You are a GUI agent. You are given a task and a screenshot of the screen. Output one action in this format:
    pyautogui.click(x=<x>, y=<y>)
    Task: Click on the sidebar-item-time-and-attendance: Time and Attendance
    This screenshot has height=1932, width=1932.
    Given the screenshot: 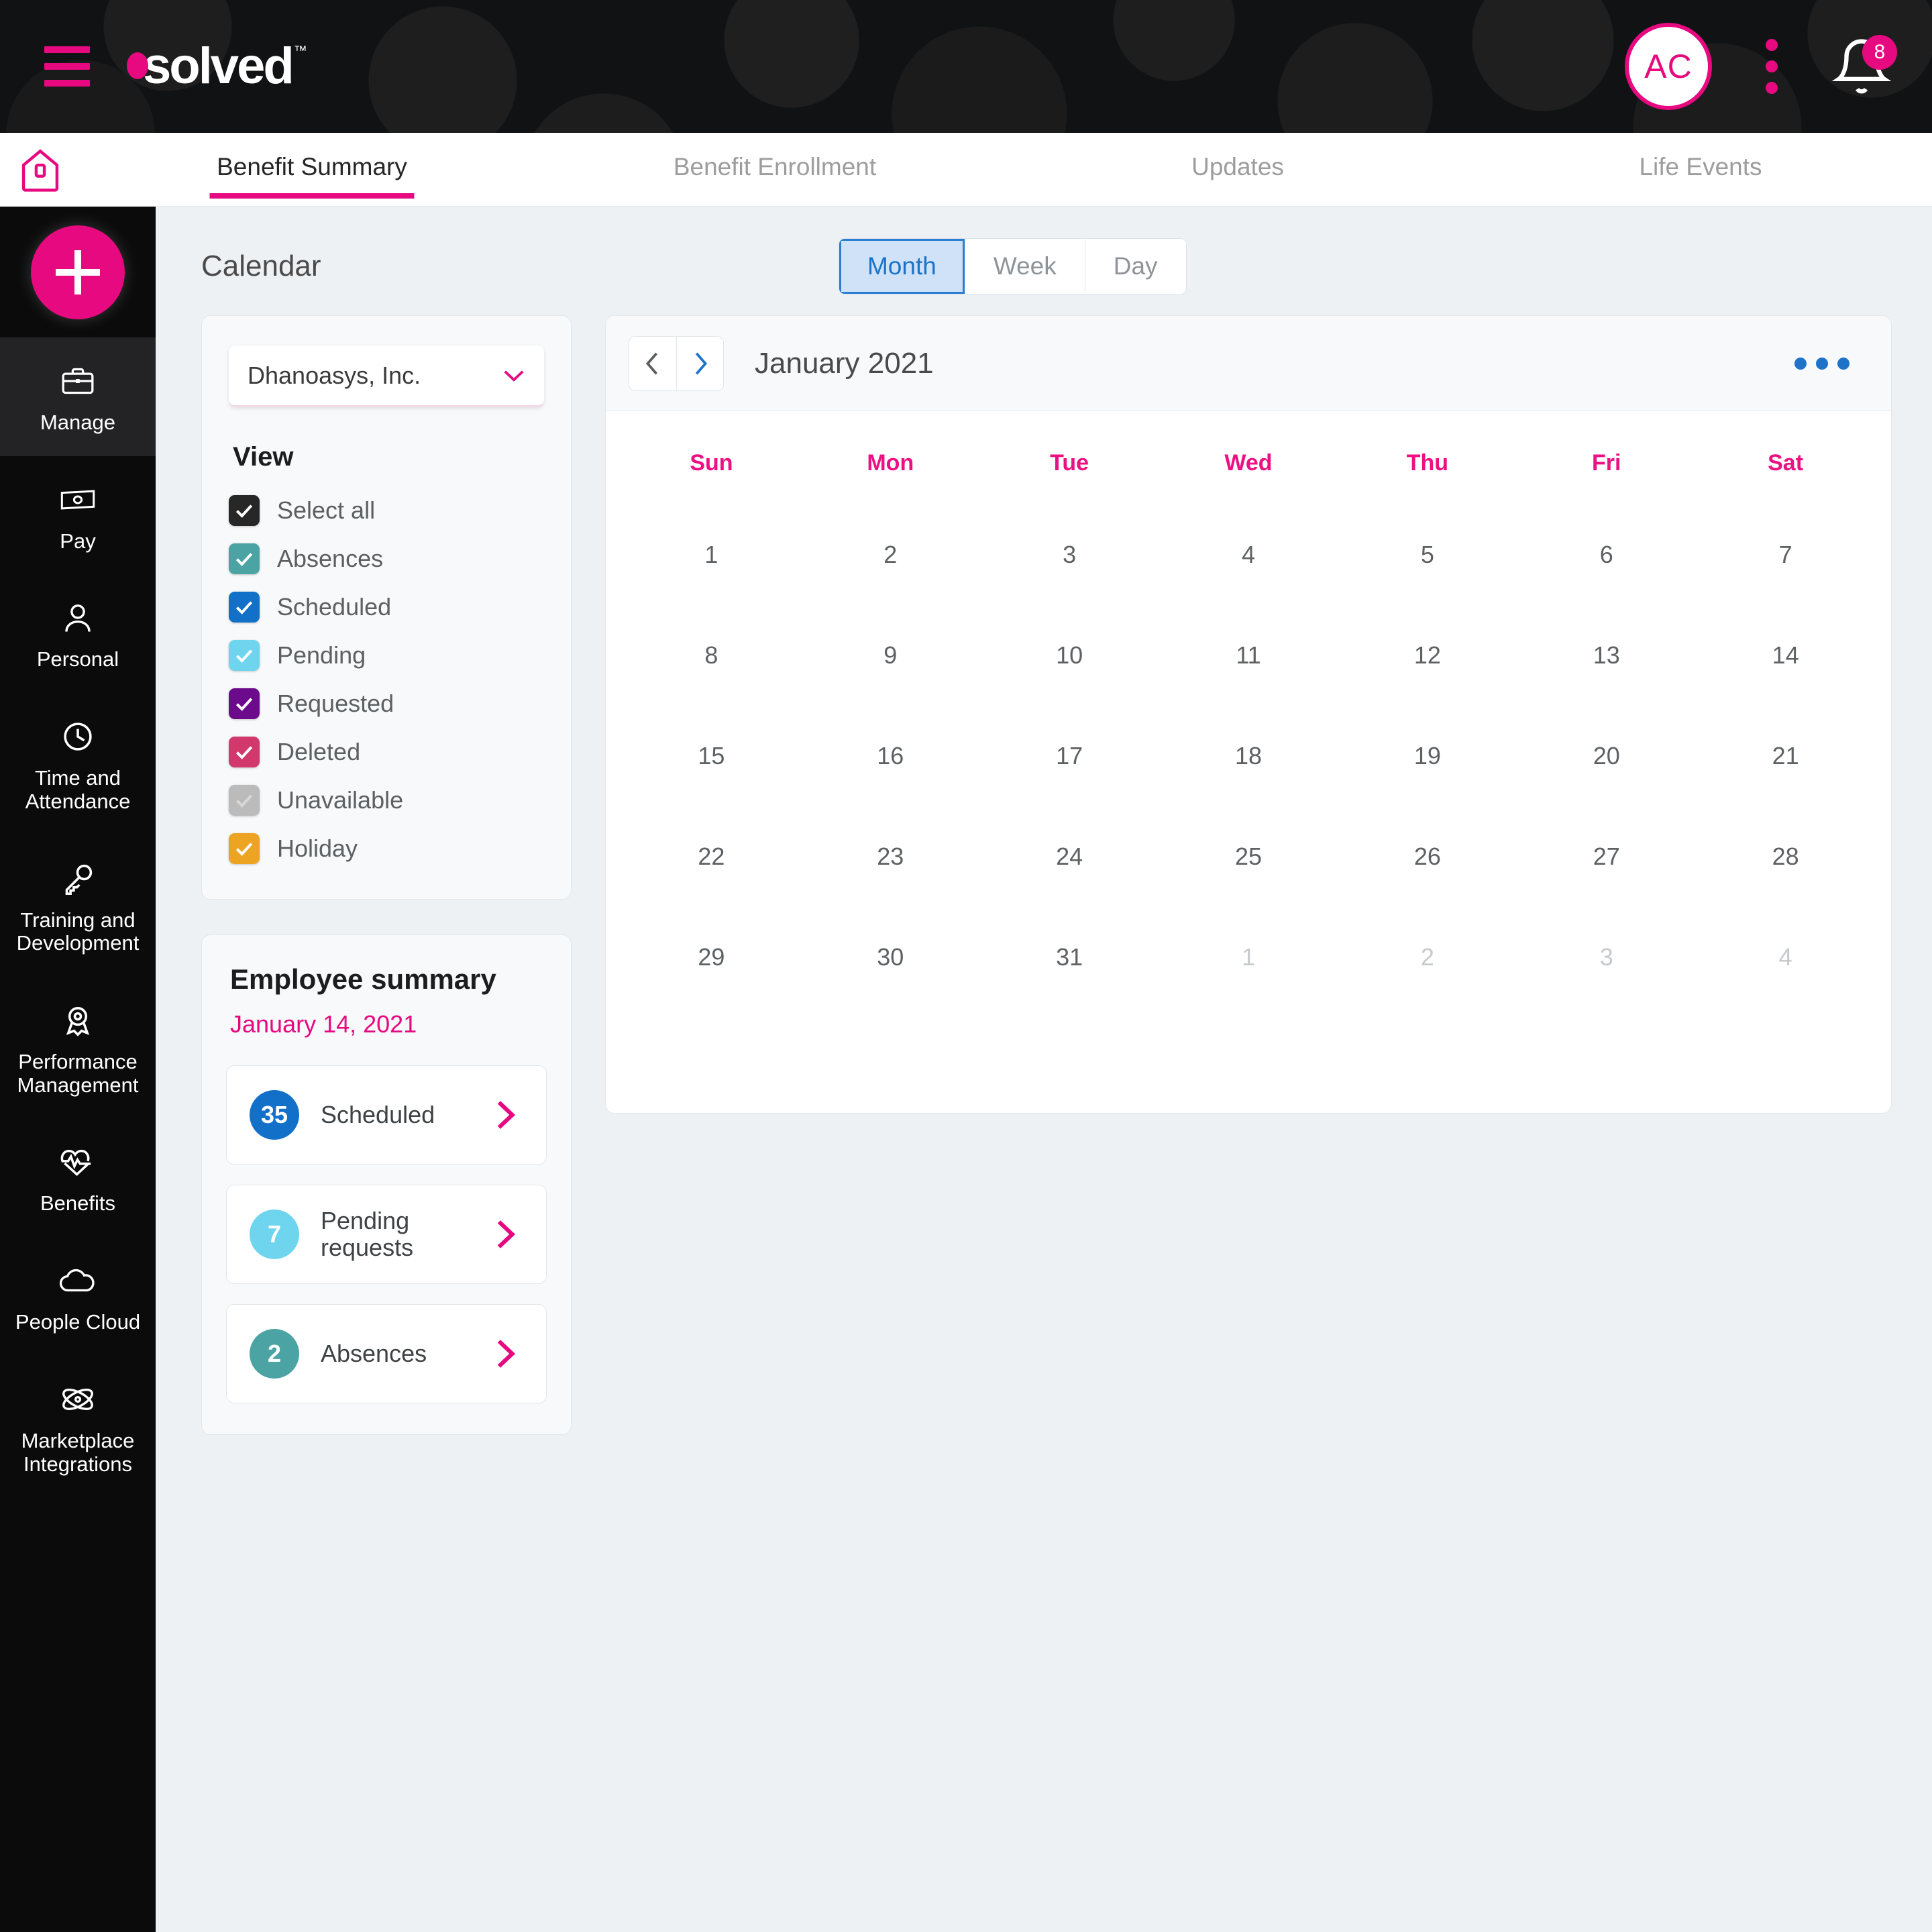 What is the action you would take?
    pyautogui.click(x=78, y=764)
    